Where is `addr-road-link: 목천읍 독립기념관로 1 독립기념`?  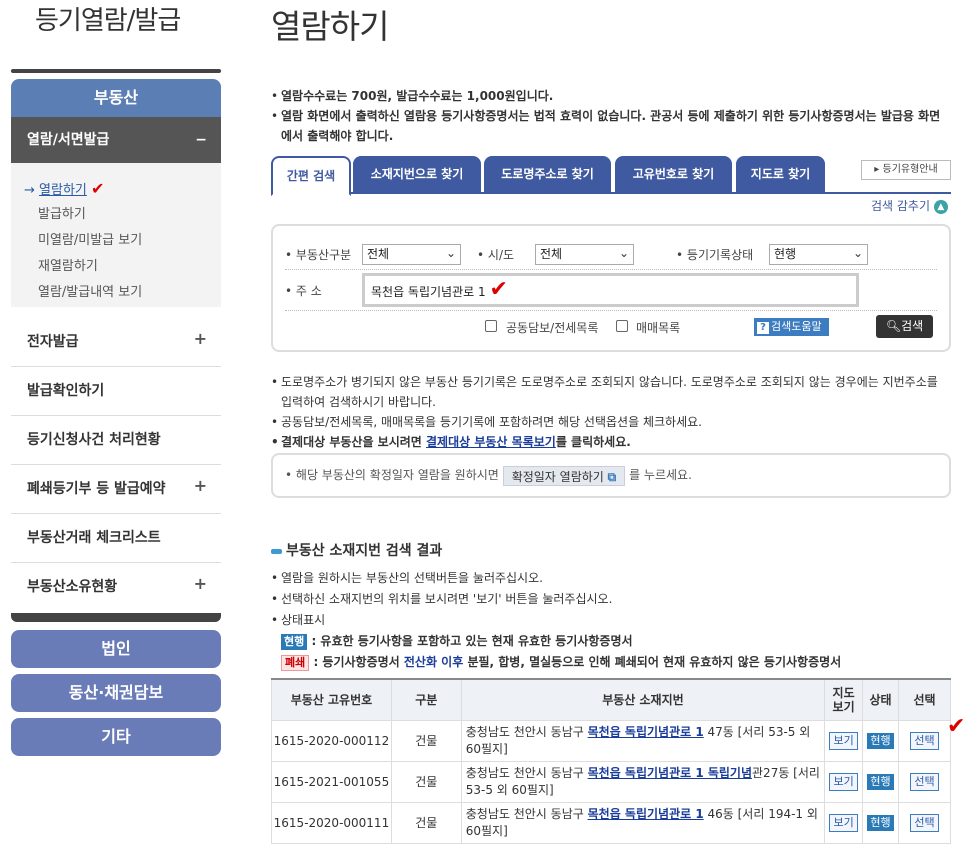 addr-road-link: 목천읍 독립기념관로 1 독립기념 is located at coordinates (670, 773).